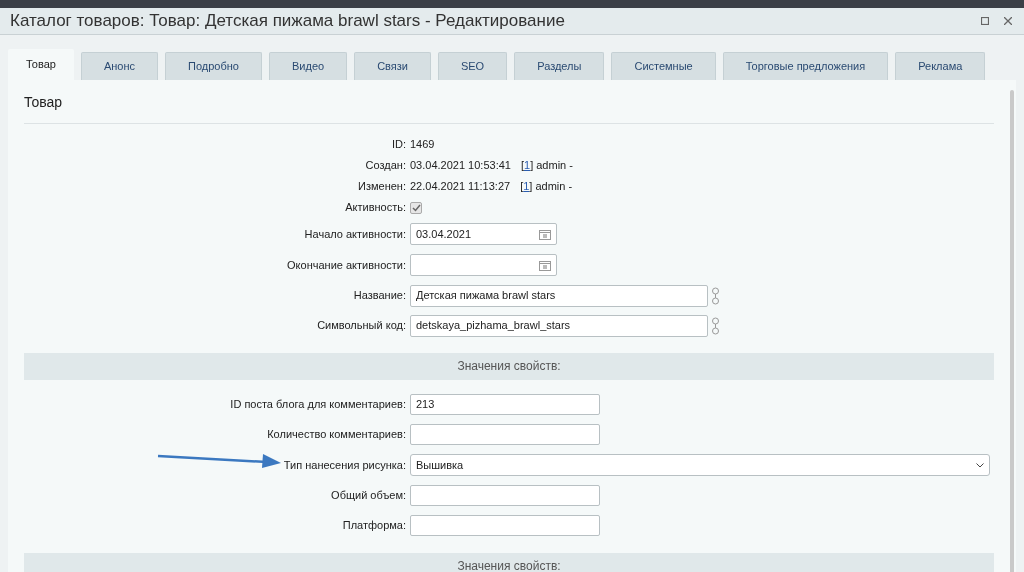 This screenshot has width=1024, height=572. Describe the element at coordinates (213, 65) in the screenshot. I see `tab: Подробно` at that location.